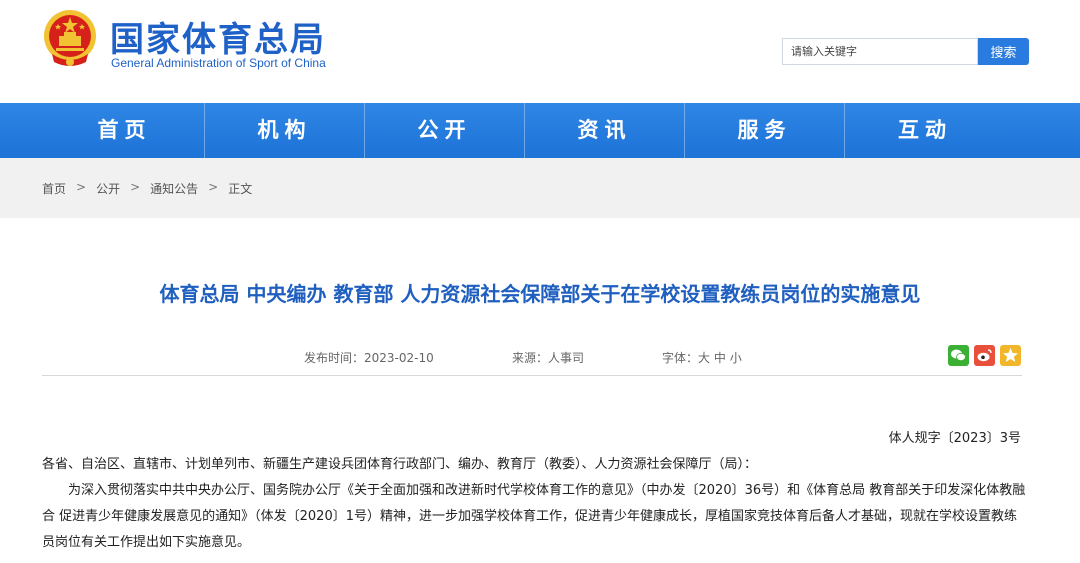 The image size is (1080, 563). I want to click on font-size-control: 字体：大 中 小, so click(702, 357).